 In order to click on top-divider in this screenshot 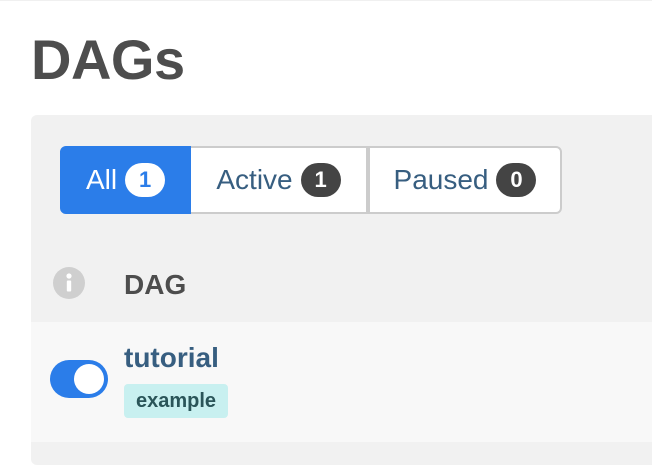, I will do `click(326, 0)`.